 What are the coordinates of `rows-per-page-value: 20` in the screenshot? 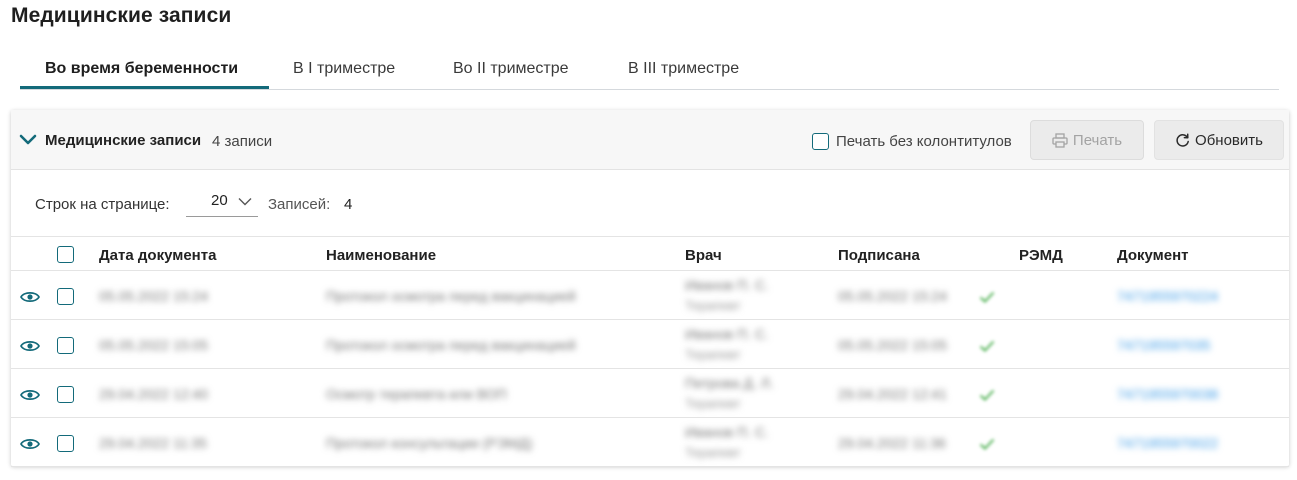 It's located at (219, 200).